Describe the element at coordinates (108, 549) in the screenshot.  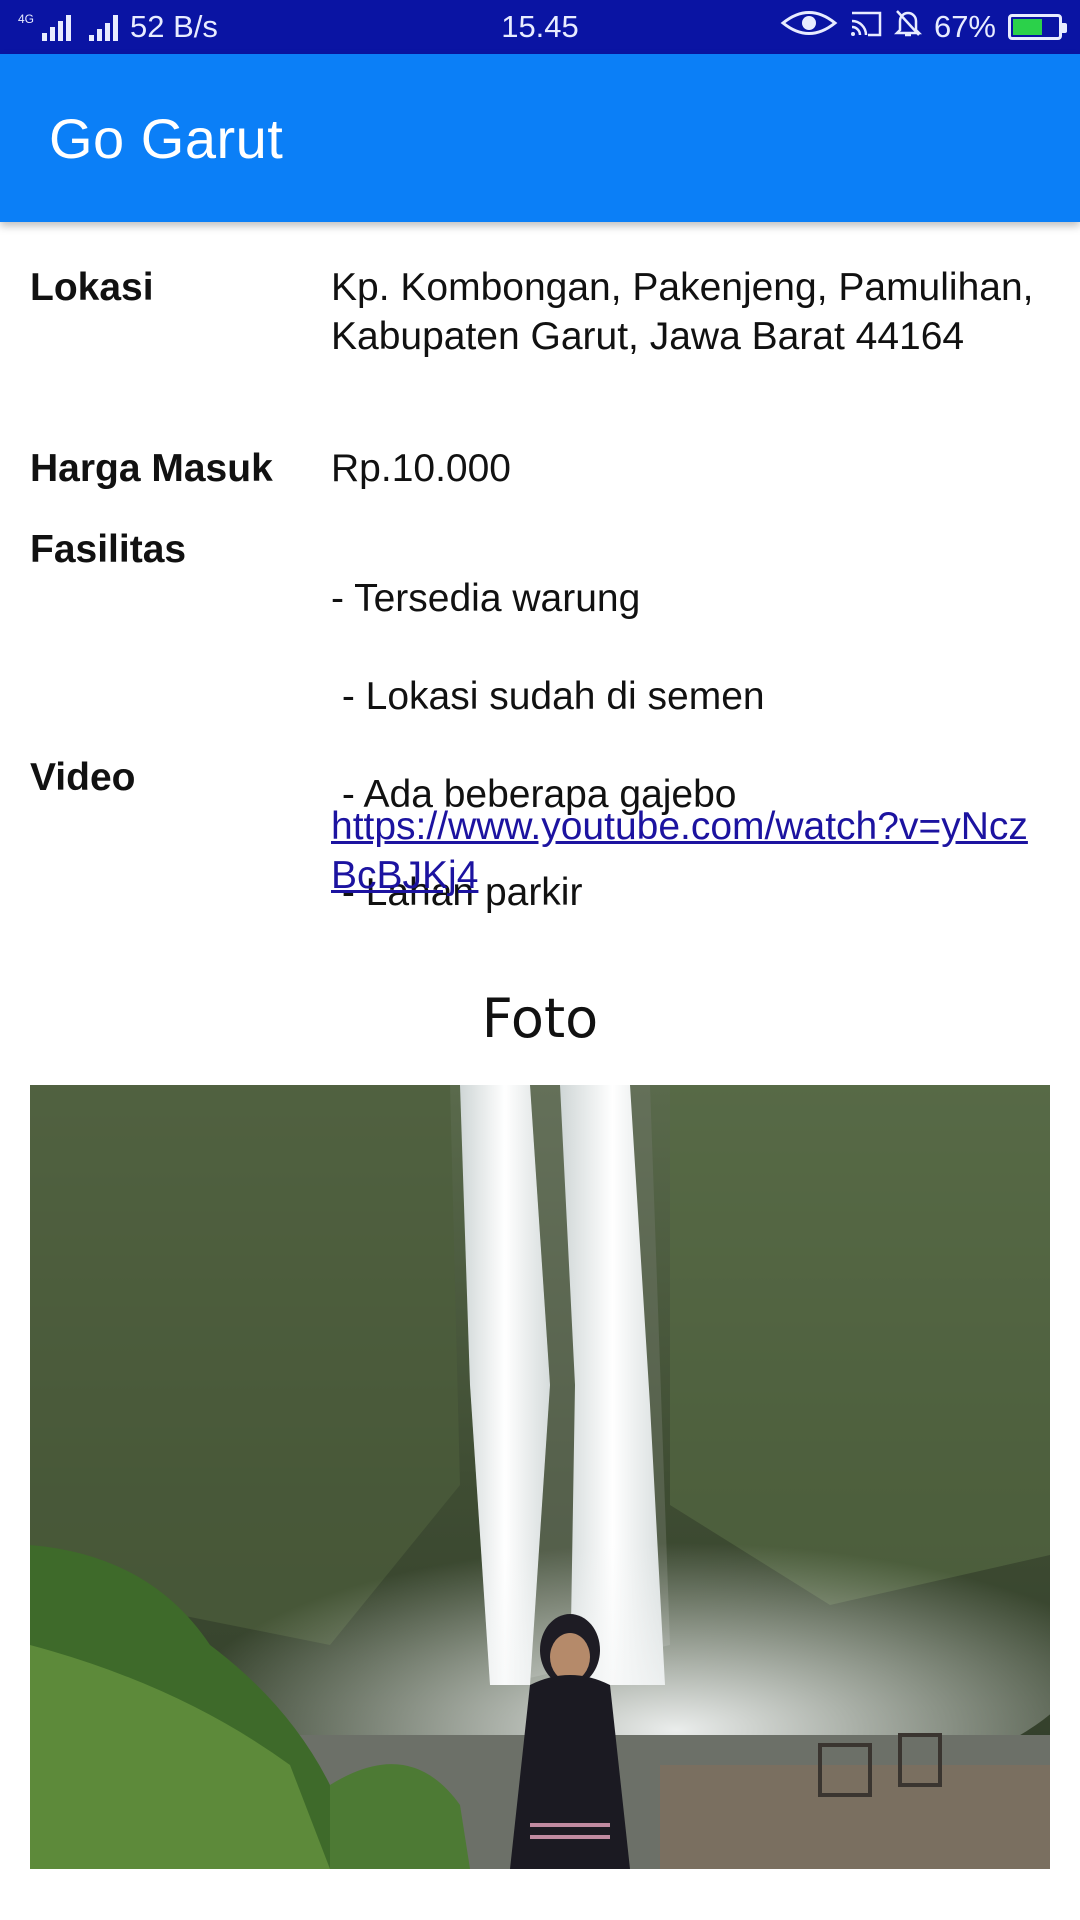
I see `fasilitas-label: Fasilitas` at that location.